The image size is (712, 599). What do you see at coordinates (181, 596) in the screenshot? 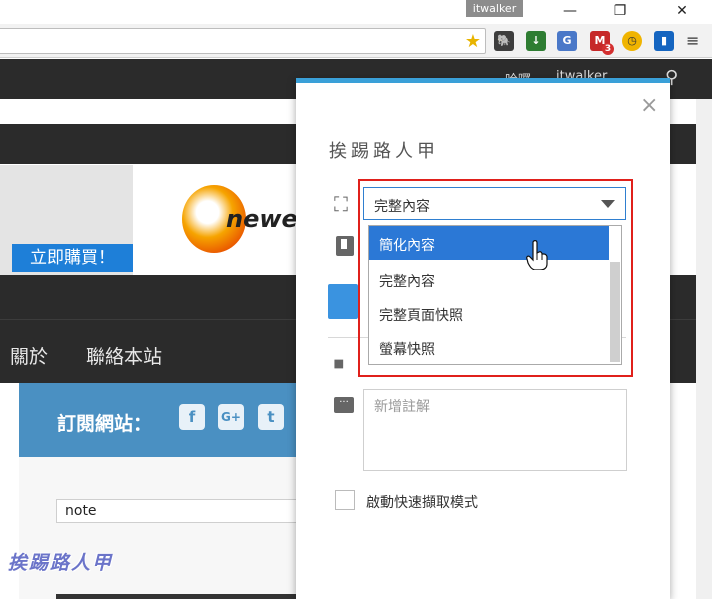
I see `content-strip` at bounding box center [181, 596].